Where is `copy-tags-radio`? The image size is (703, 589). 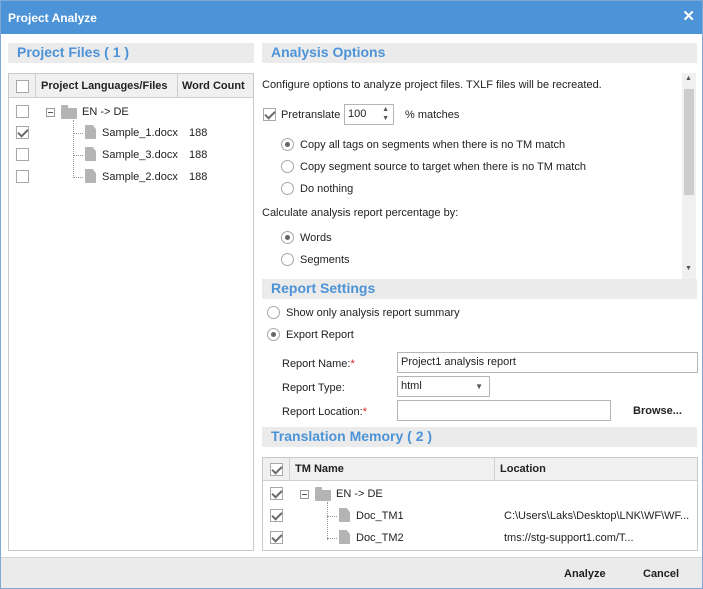 copy-tags-radio is located at coordinates (287, 144).